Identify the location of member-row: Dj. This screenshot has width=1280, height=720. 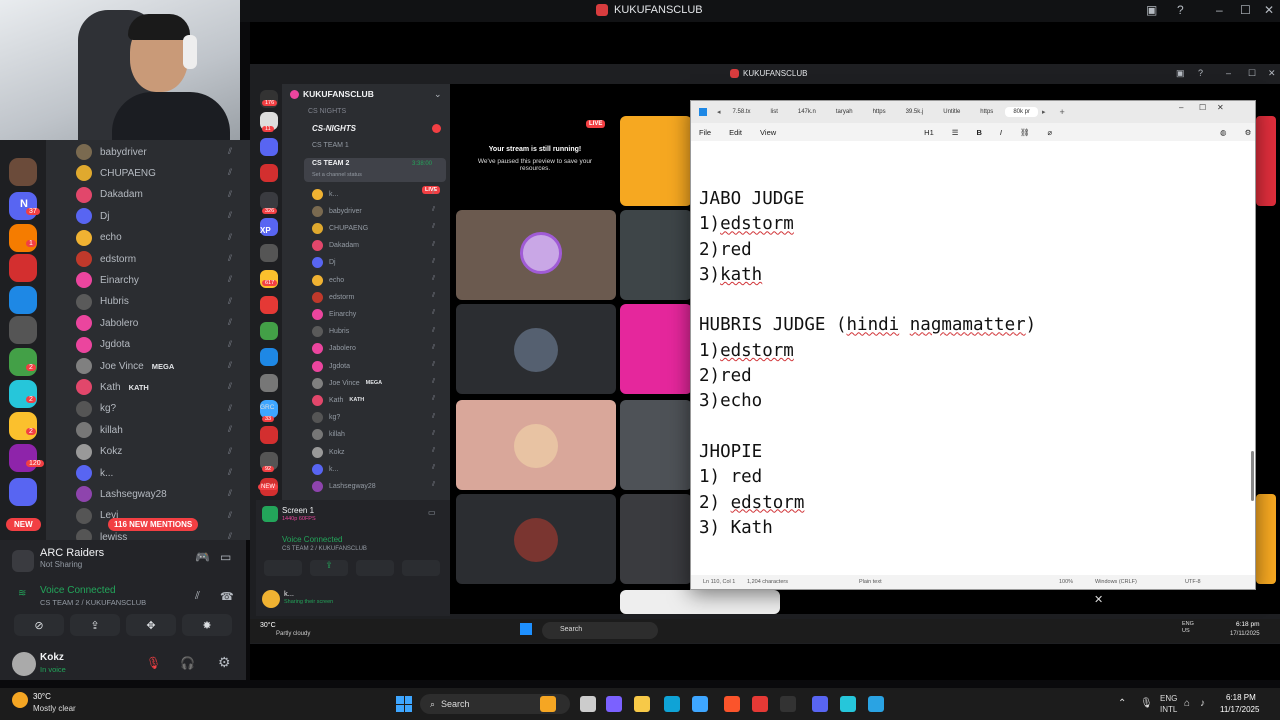
(92, 216).